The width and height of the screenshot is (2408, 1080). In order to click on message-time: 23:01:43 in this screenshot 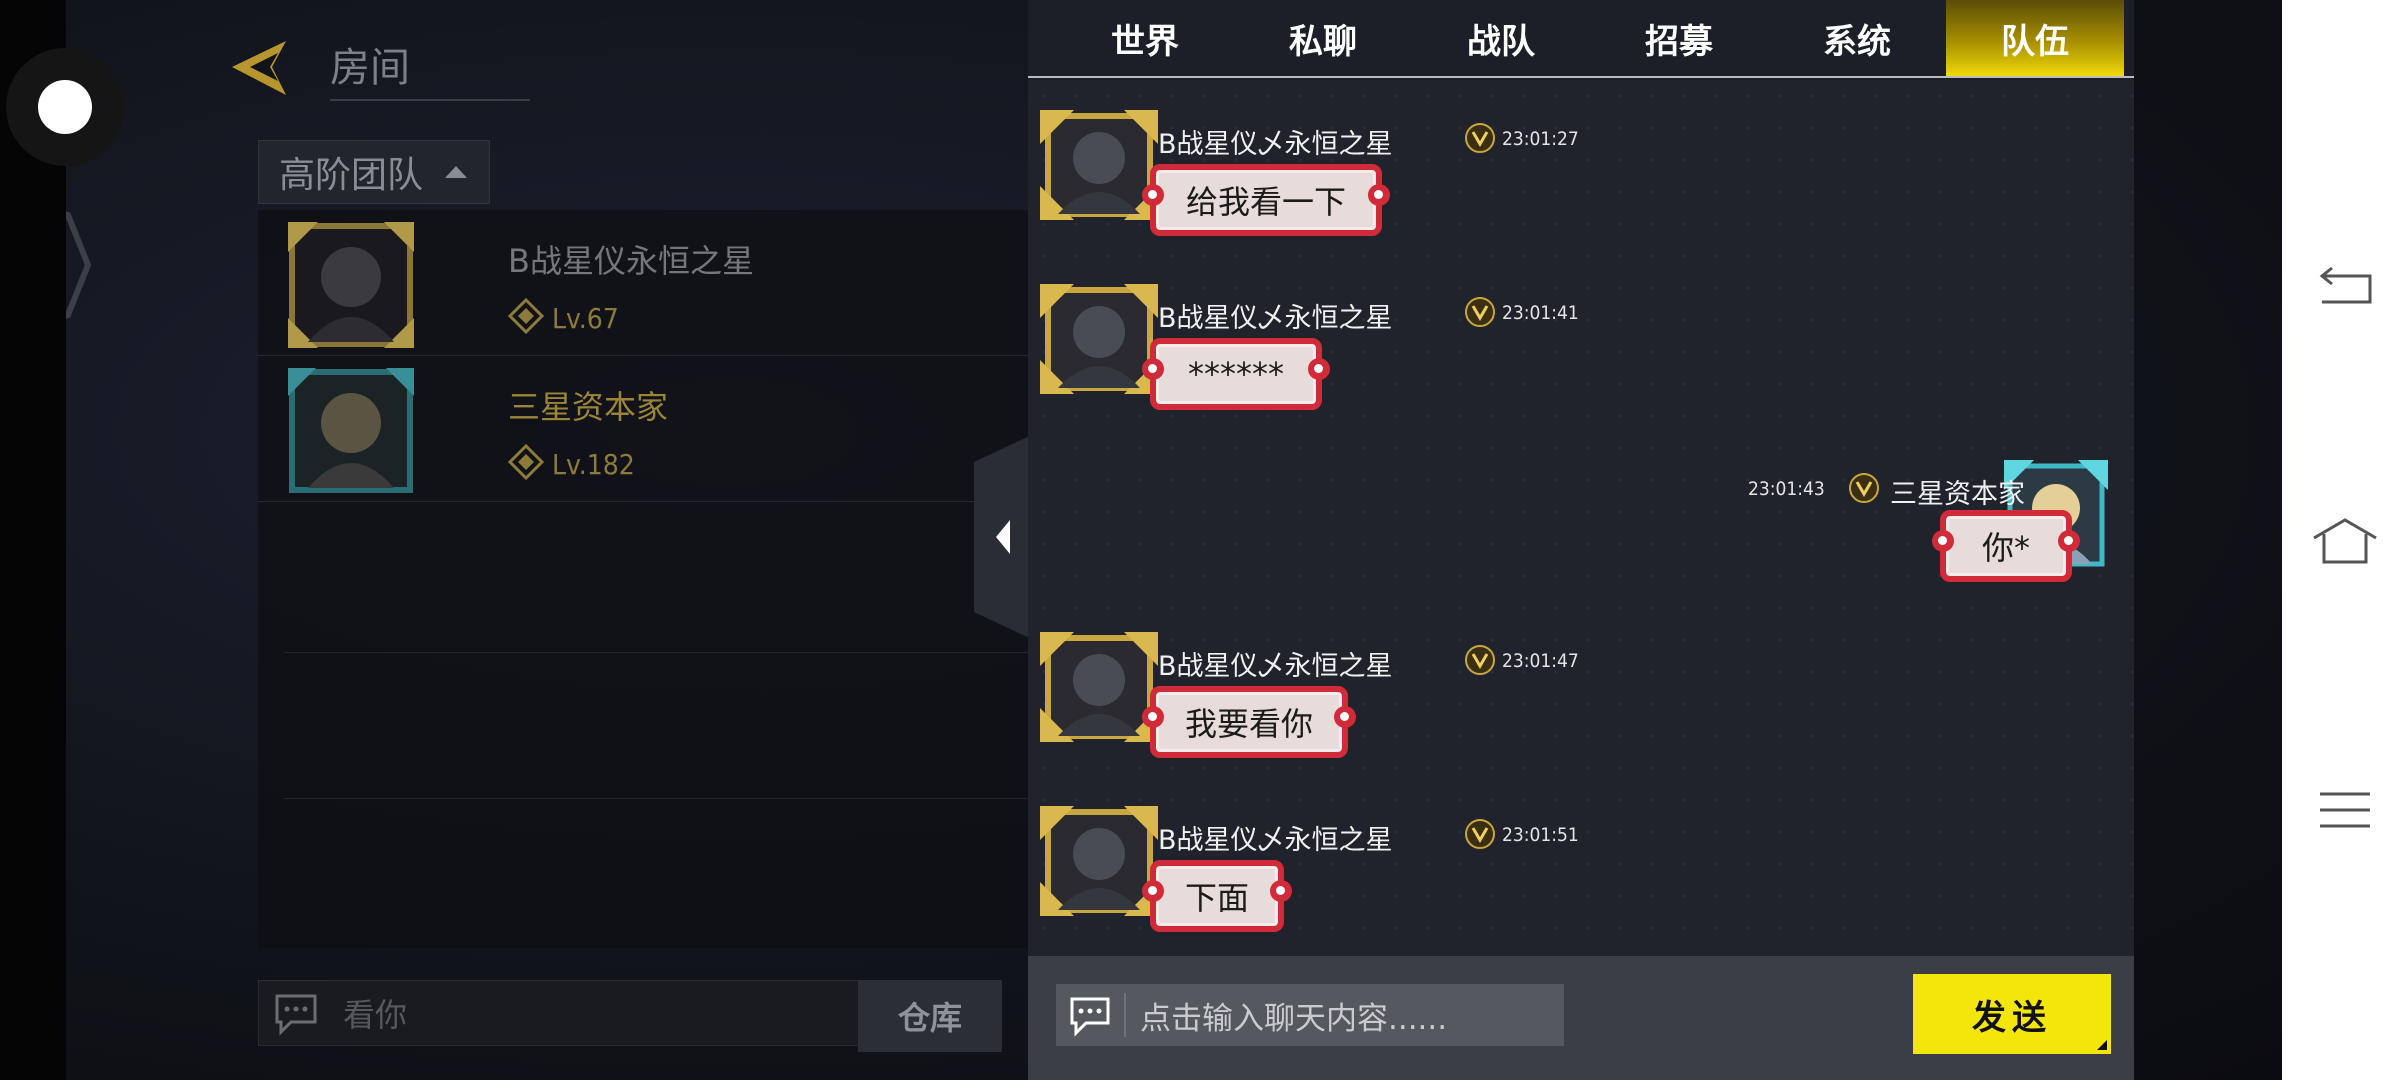, I will do `click(1786, 489)`.